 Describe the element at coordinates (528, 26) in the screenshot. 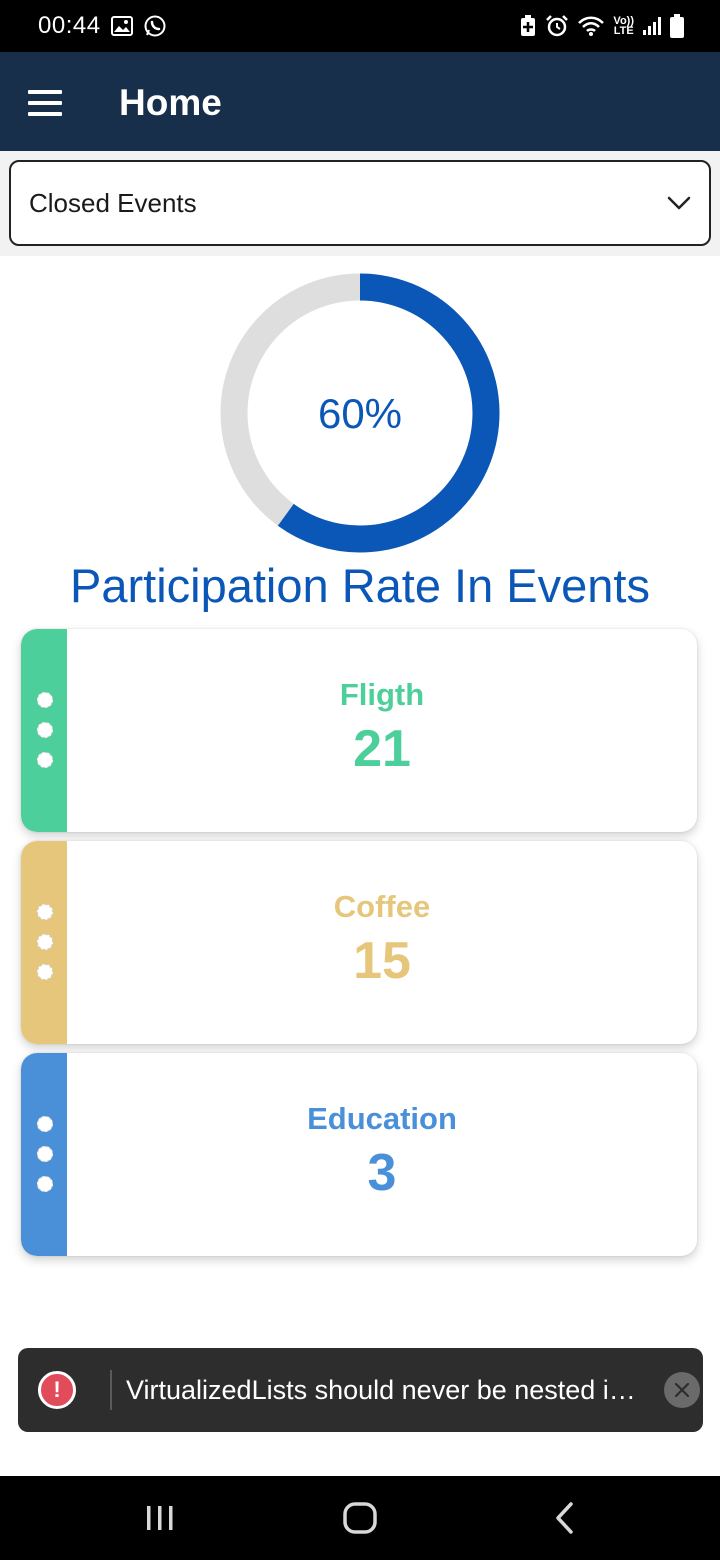

I see `battery-saver-icon` at that location.